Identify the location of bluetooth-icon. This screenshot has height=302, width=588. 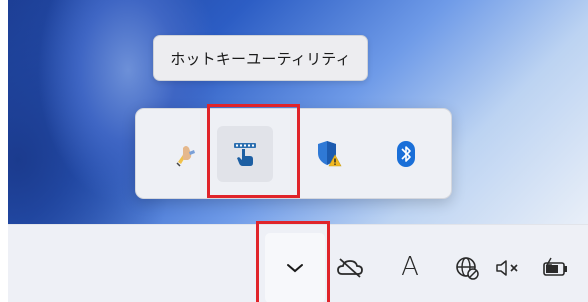
(406, 154).